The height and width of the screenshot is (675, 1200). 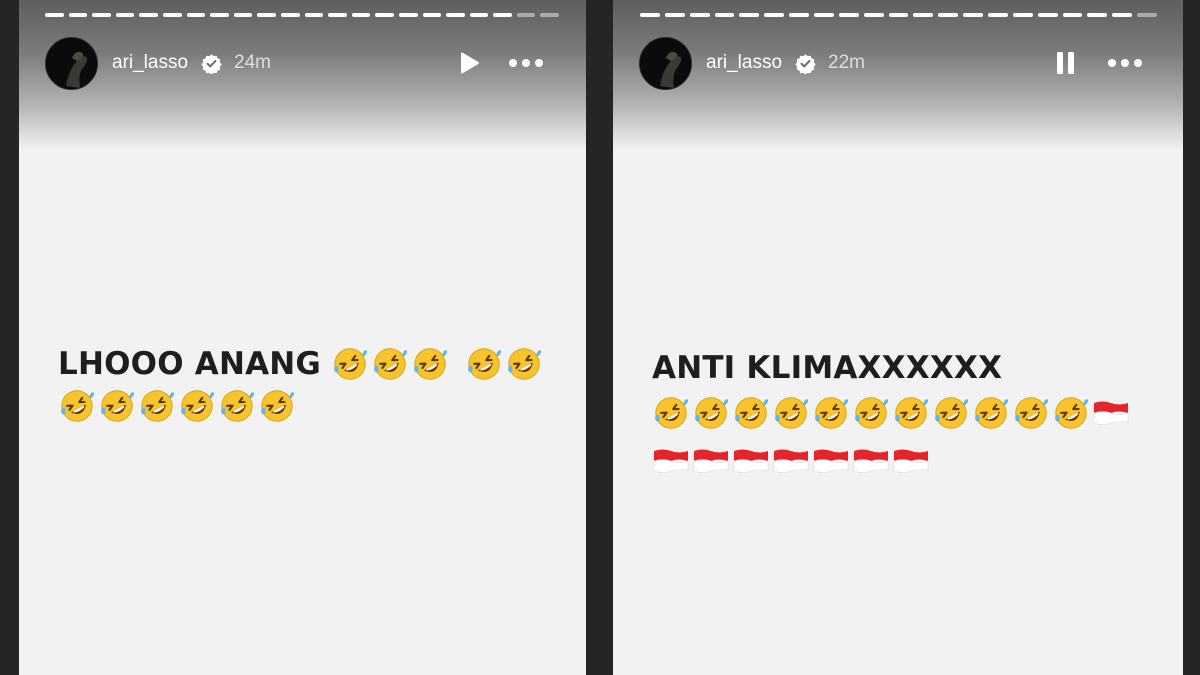 I want to click on caption-line: ANTI KLIMAXXXXXX, so click(x=902, y=368).